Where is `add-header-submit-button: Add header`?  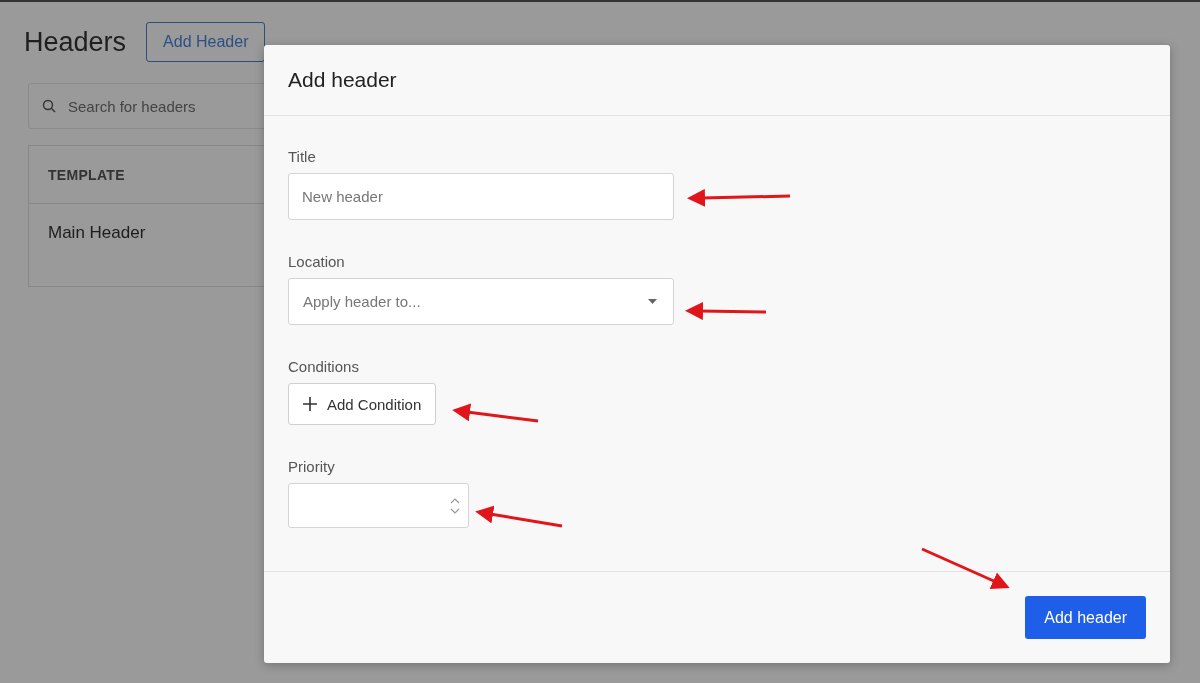
add-header-submit-button: Add header is located at coordinates (1085, 617).